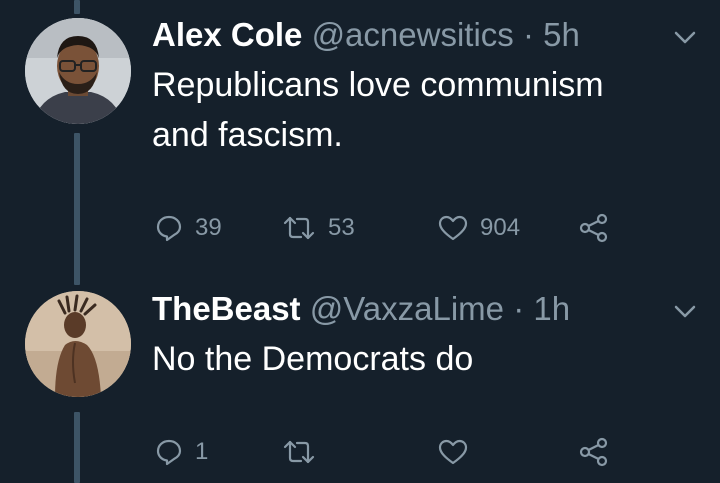 Image resolution: width=720 pixels, height=483 pixels. I want to click on reply-count: 39, so click(208, 227).